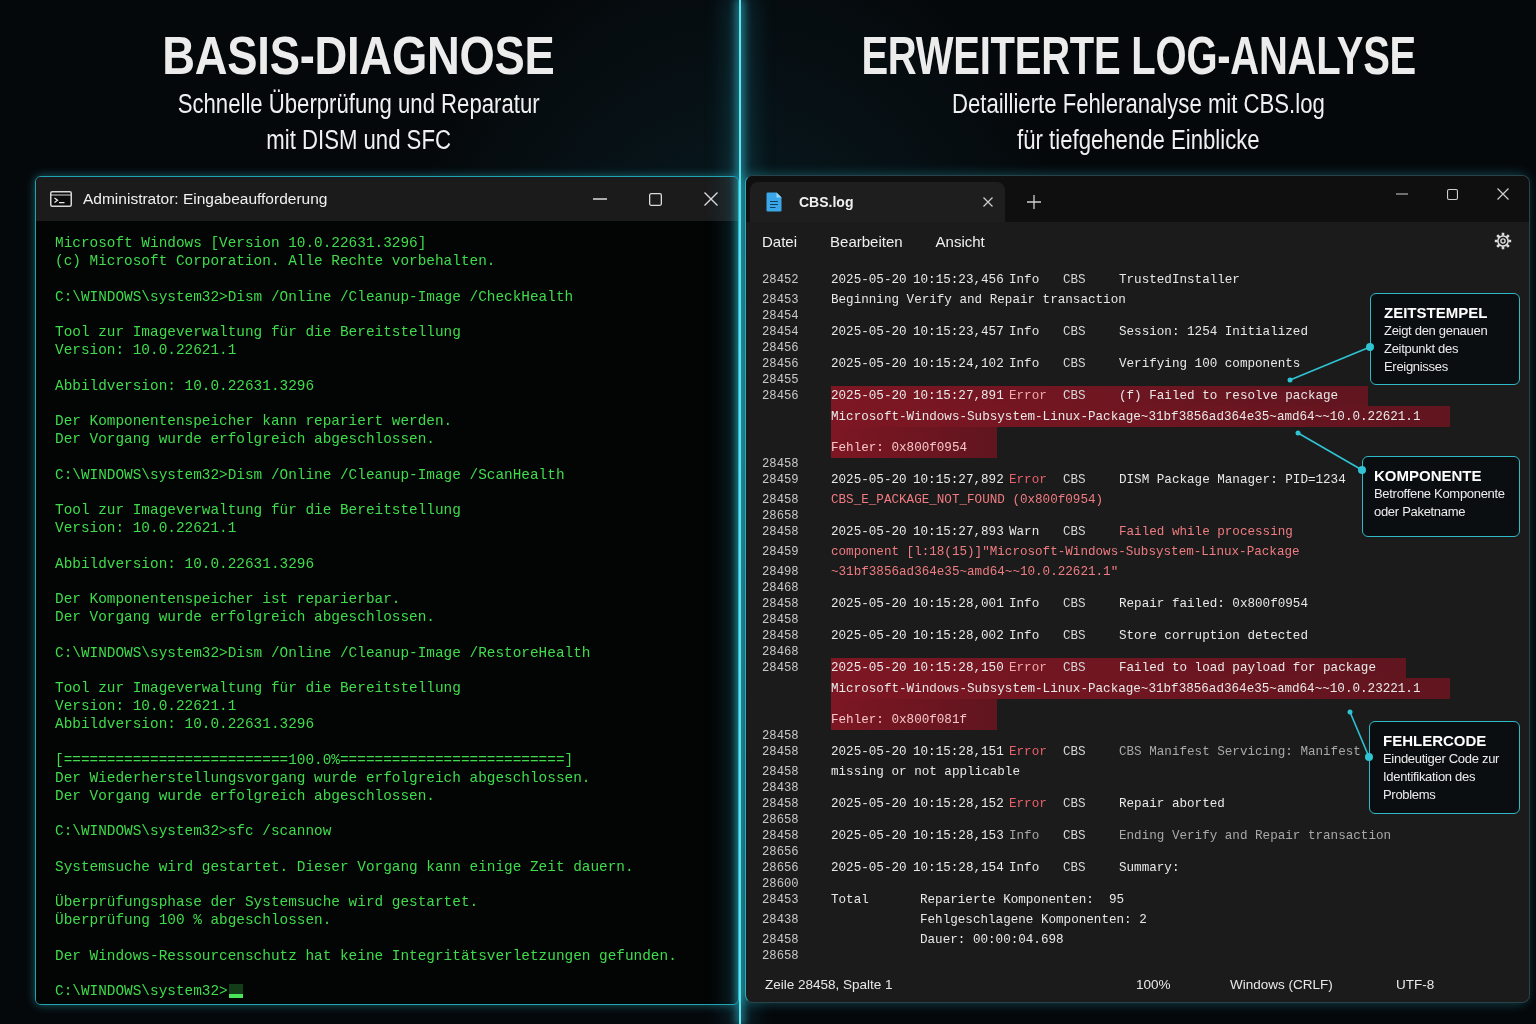  I want to click on terminal-line: Abbildversion: 10.0.22631.3296, so click(185, 724).